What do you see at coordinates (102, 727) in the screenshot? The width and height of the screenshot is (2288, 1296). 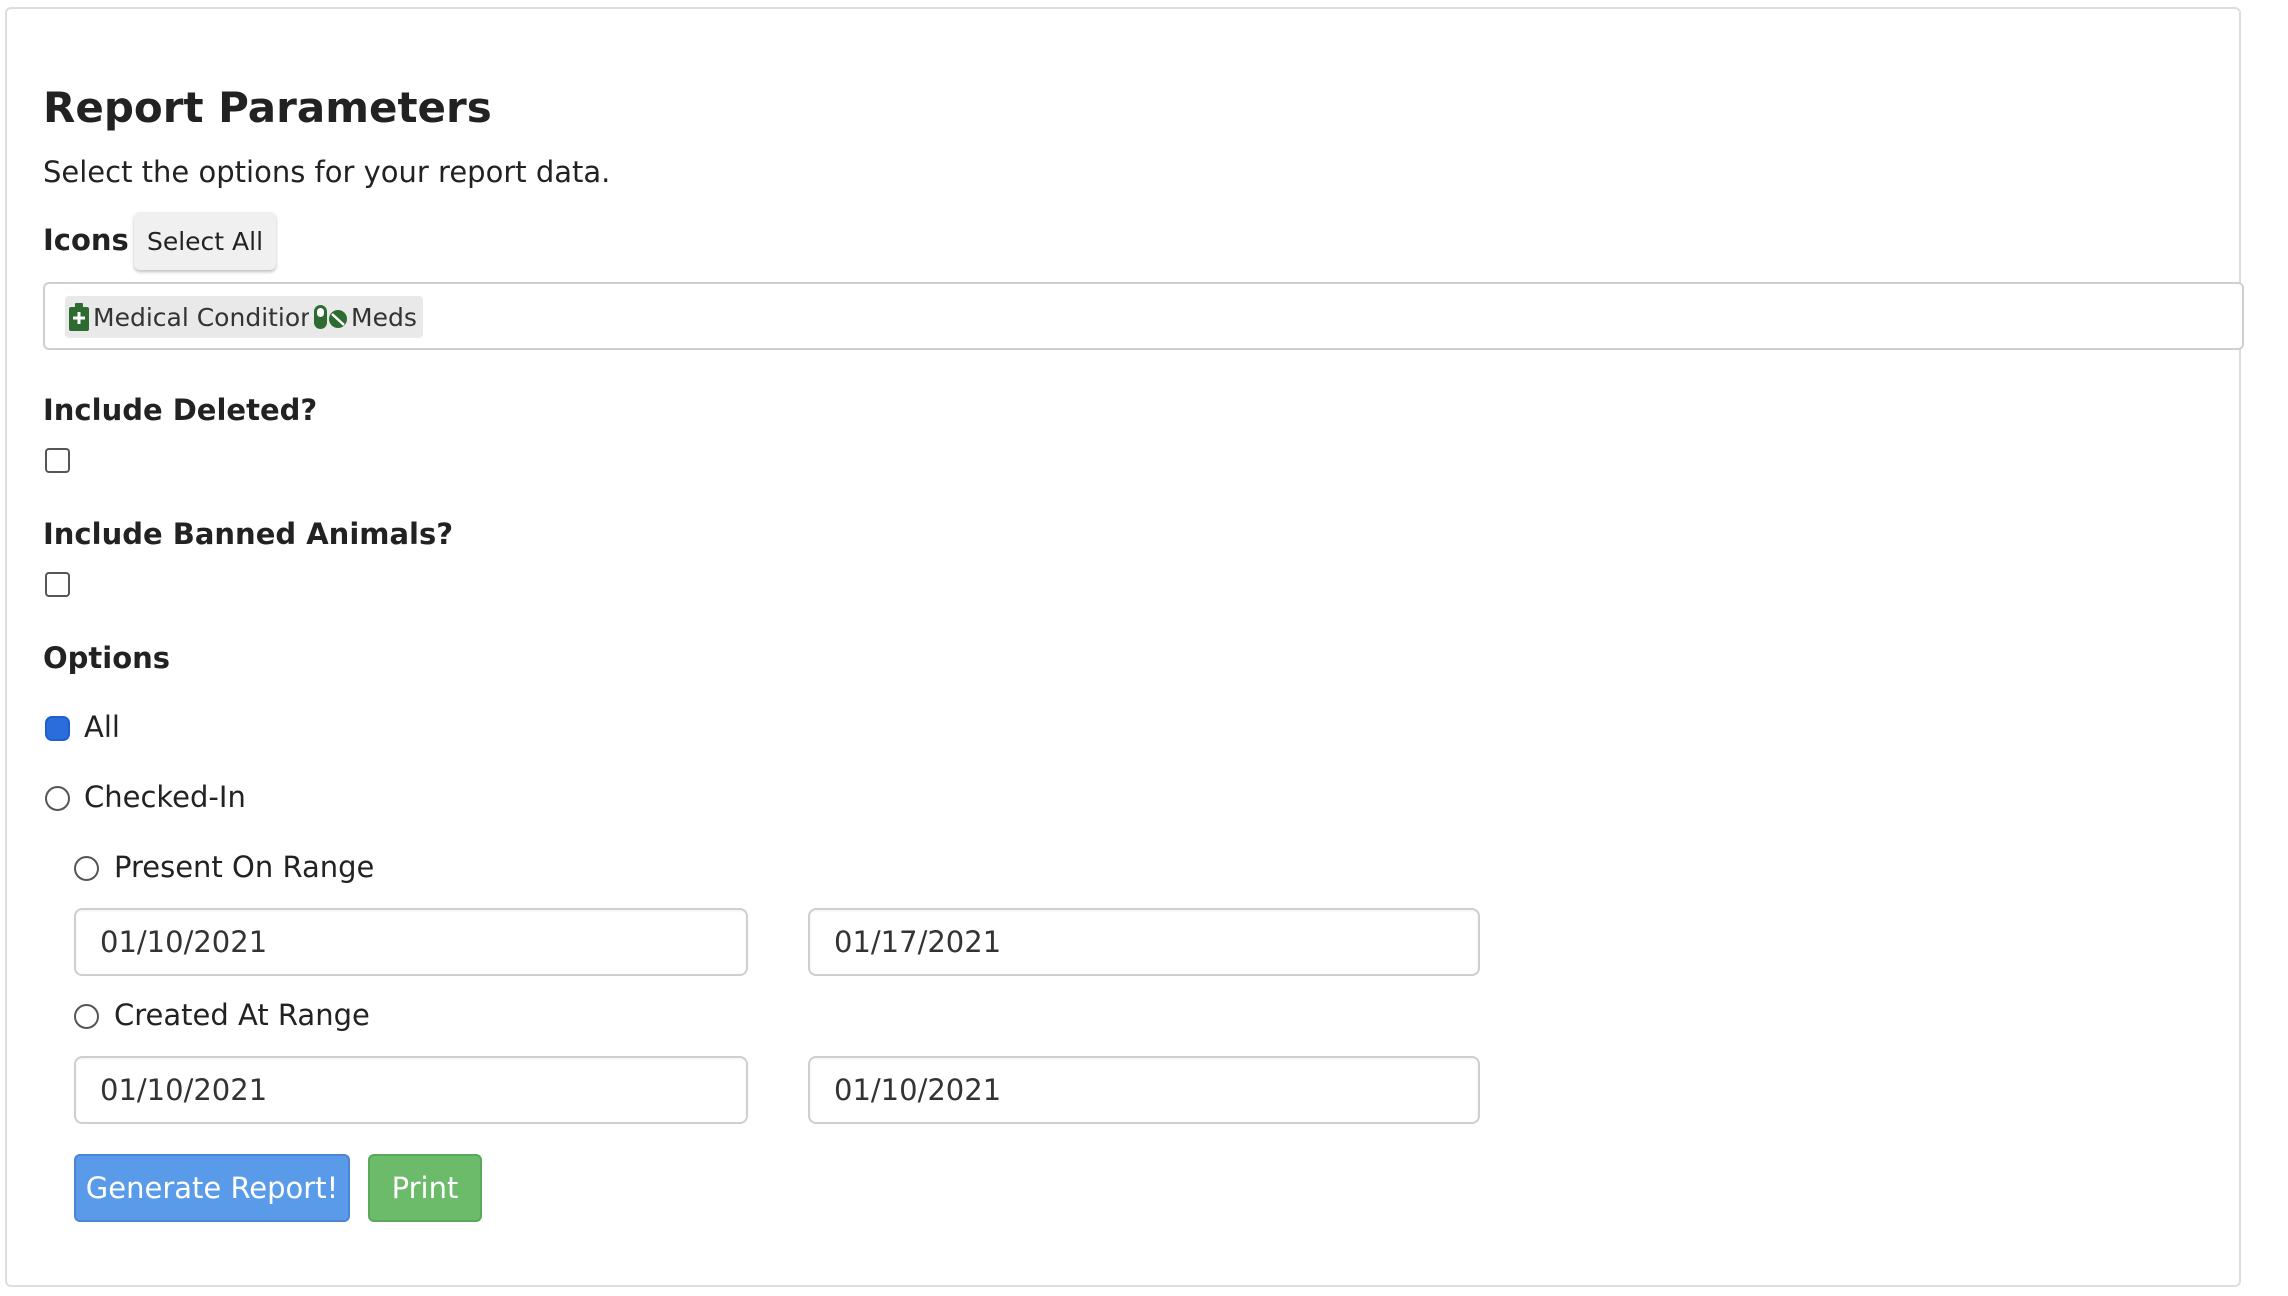 I see `option-all-label: All` at bounding box center [102, 727].